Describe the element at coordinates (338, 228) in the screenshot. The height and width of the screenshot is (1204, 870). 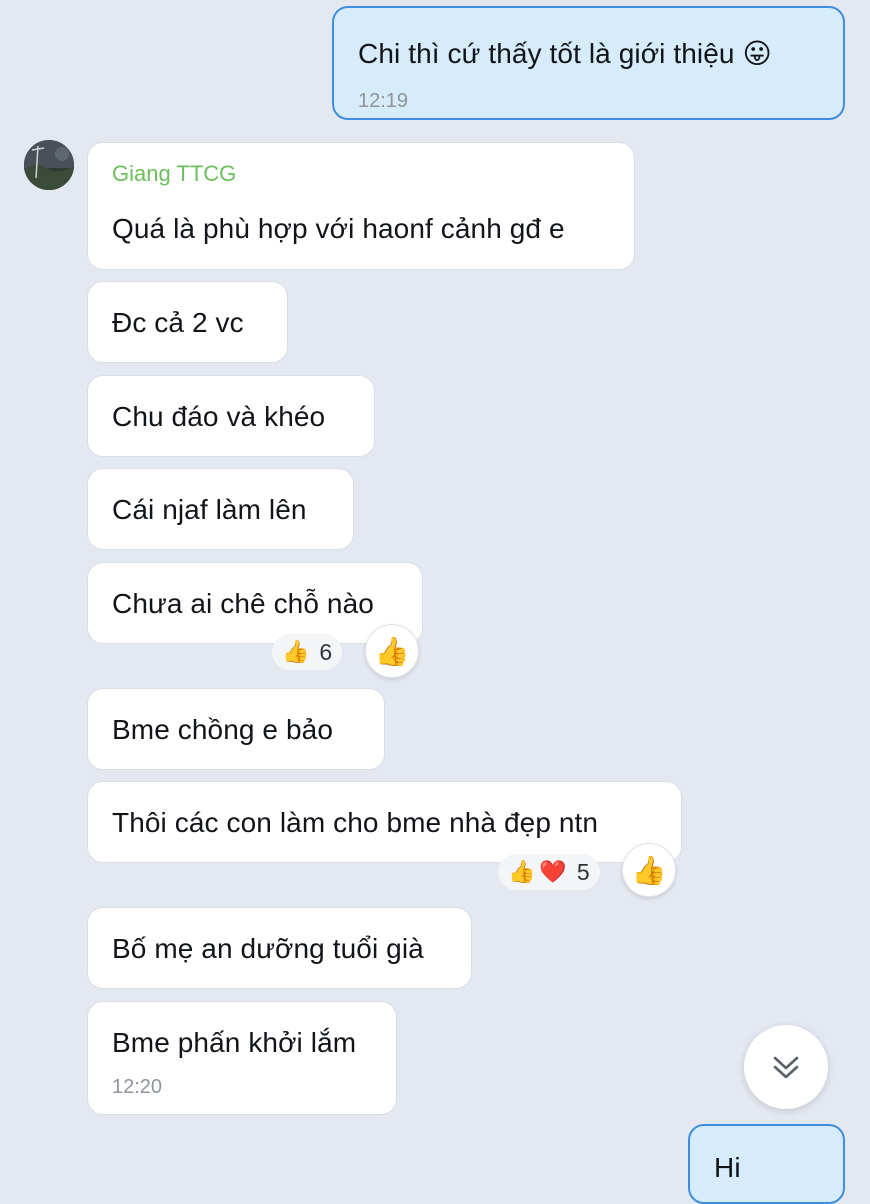
I see `message-text: Quá là phù hợp với haonf cảnh gđ e` at that location.